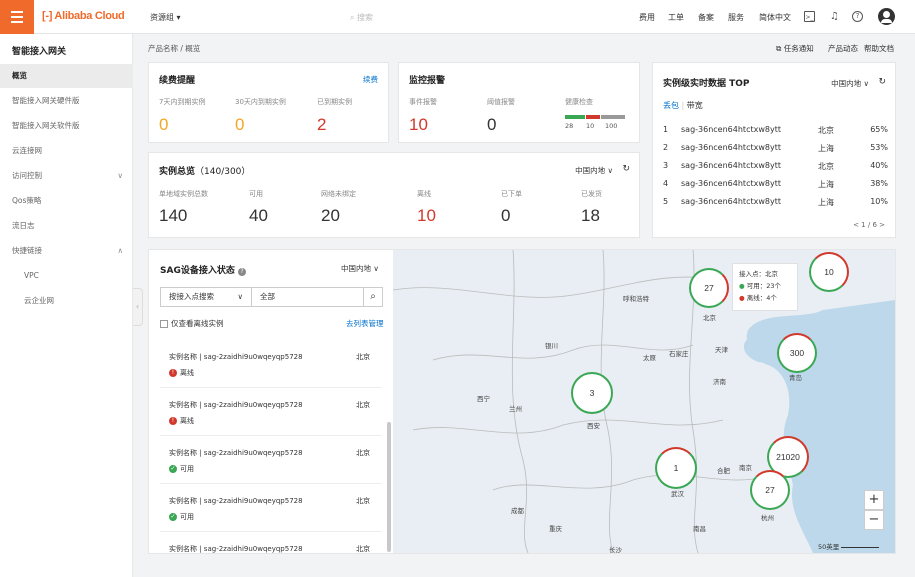  Describe the element at coordinates (501, 102) in the screenshot. I see `threshold-alarm-label: 阈值报警` at that location.